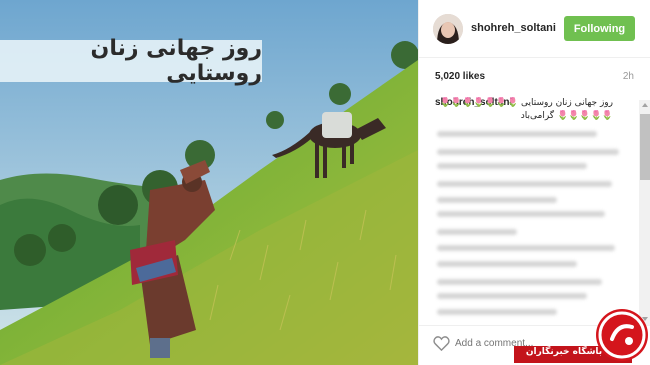 Image resolution: width=650 pixels, height=365 pixels. Describe the element at coordinates (645, 147) in the screenshot. I see `scrollbar-thumb` at that location.